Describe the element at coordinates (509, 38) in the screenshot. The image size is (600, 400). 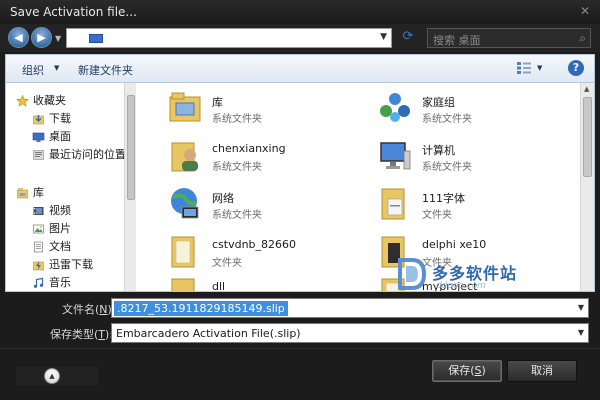
I see `search-input: 搜索 桌面 ⌕` at that location.